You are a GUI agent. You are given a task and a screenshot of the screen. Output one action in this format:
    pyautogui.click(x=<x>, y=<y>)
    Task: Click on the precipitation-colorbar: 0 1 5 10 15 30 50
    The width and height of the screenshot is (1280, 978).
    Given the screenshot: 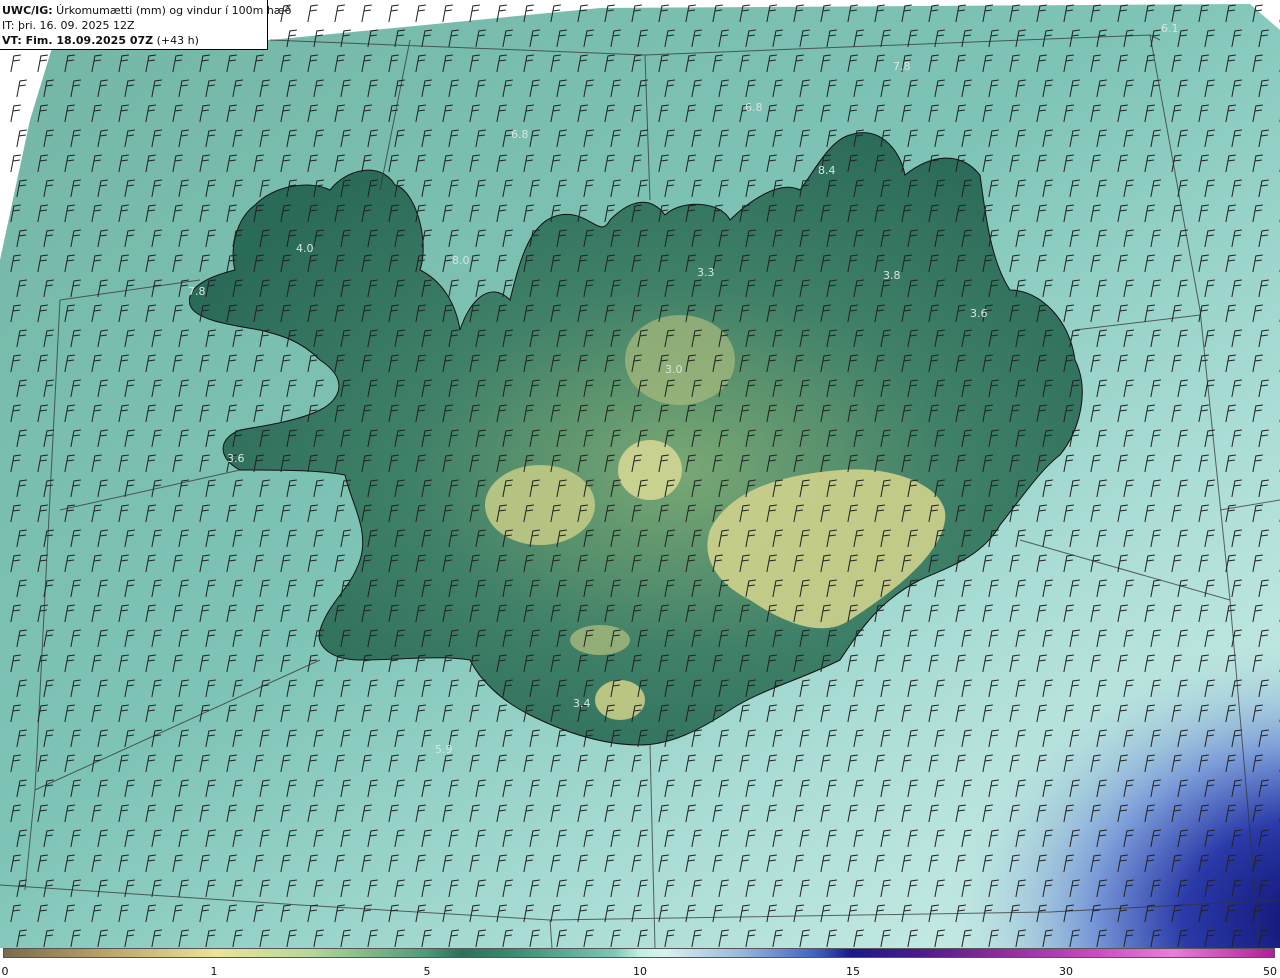 What is the action you would take?
    pyautogui.click(x=640, y=963)
    